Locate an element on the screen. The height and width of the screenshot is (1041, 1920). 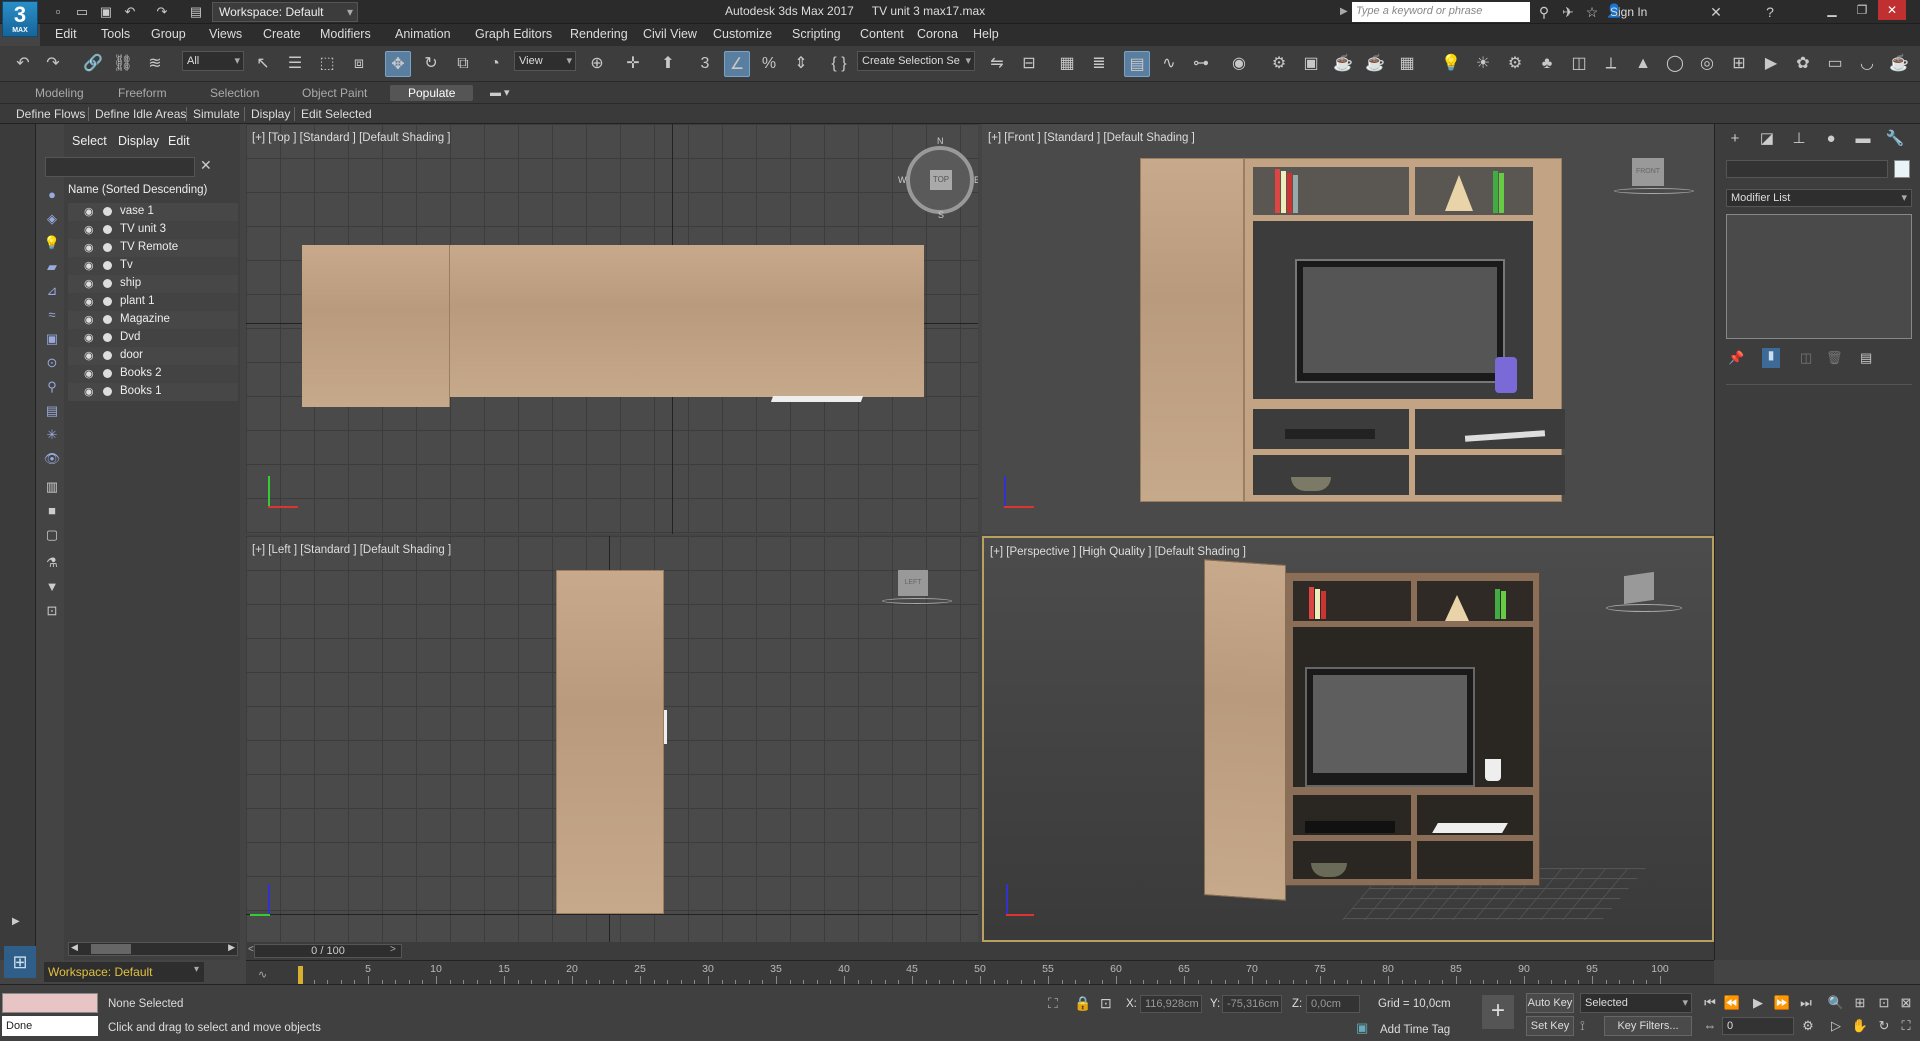
exchange-icon: ✕ is located at coordinates (1716, 12).